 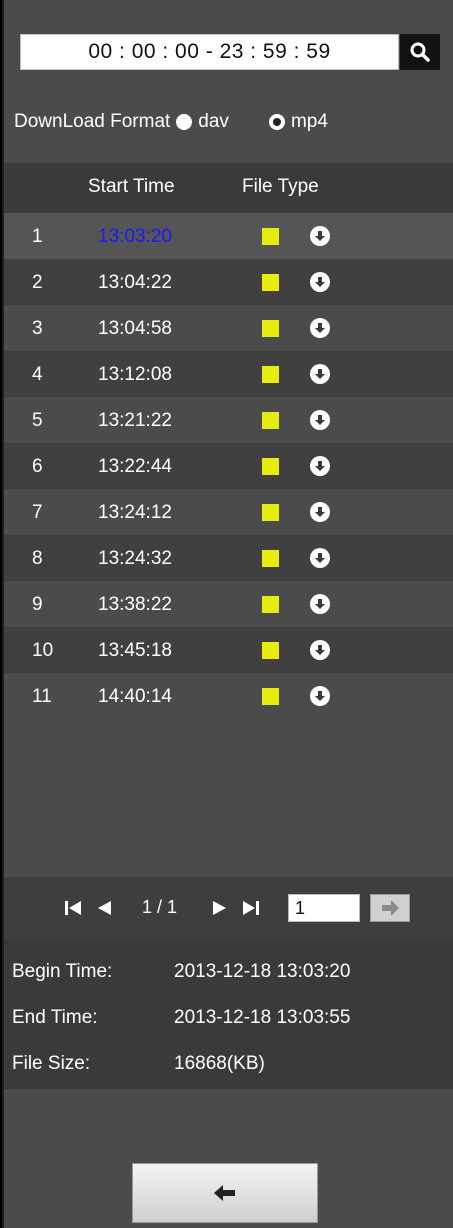 I want to click on row-index: 1, so click(x=37, y=236).